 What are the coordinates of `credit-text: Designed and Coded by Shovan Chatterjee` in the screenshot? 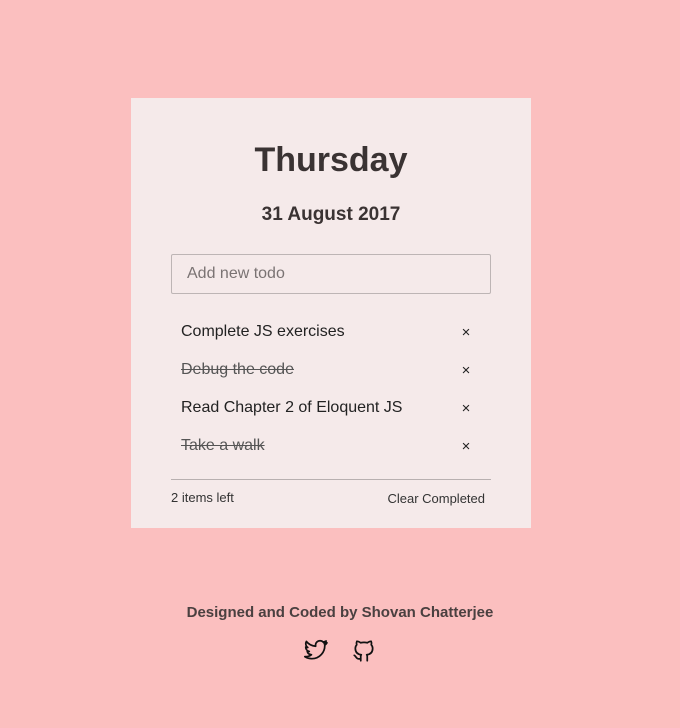 It's located at (340, 612).